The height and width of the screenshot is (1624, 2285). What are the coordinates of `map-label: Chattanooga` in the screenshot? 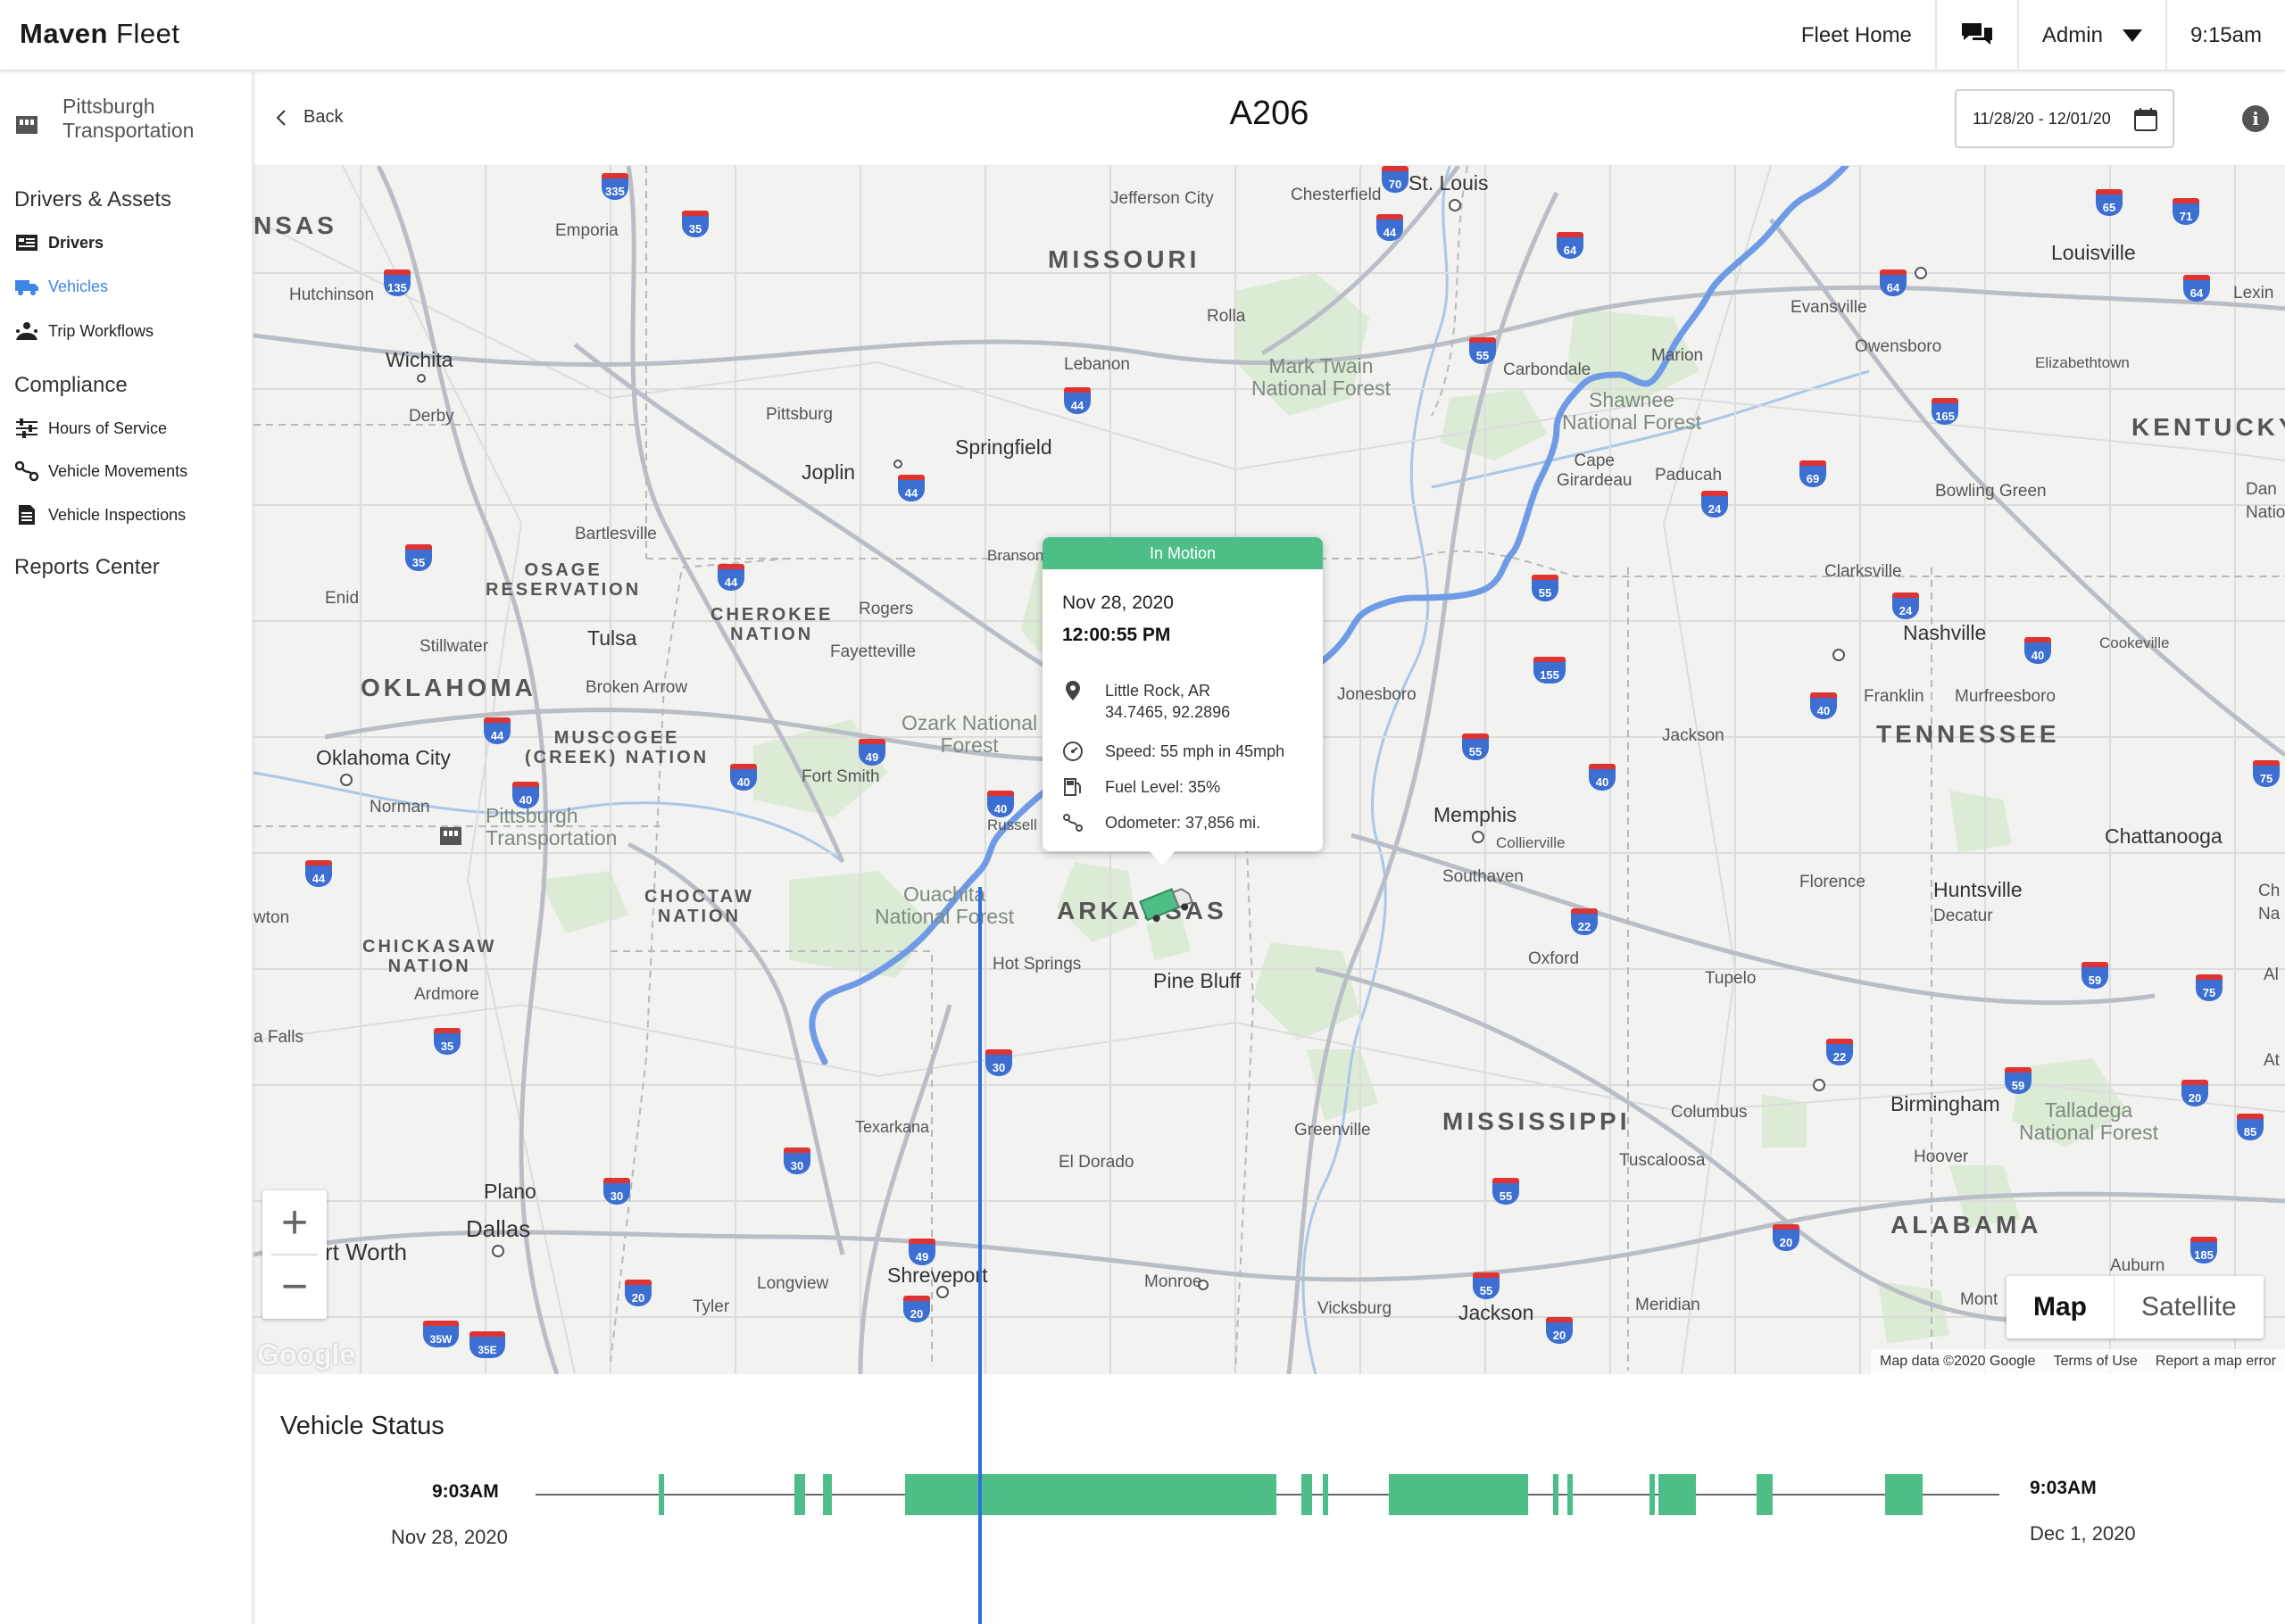 It's located at (2164, 836).